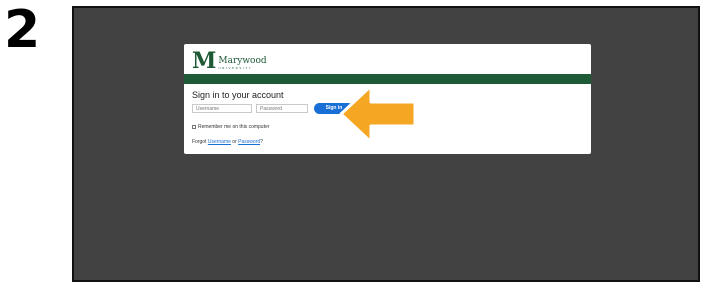 The width and height of the screenshot is (707, 285). Describe the element at coordinates (22, 30) in the screenshot. I see `step-number: 2` at that location.